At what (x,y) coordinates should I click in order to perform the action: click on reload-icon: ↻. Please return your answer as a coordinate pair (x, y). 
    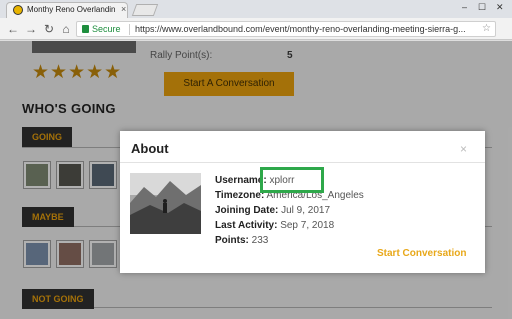
    Looking at the image, I should click on (49, 29).